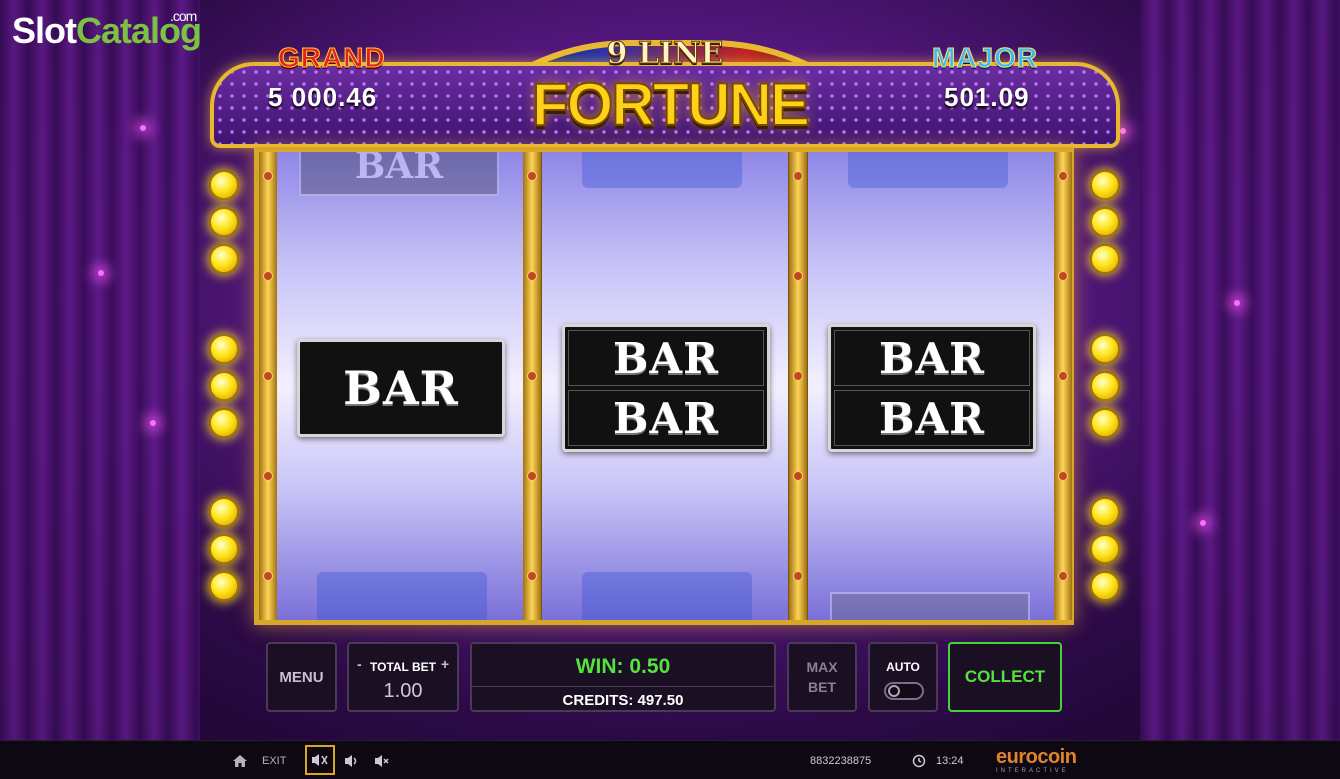 The height and width of the screenshot is (779, 1340). I want to click on win-amount: WIN: 0.50, so click(623, 666).